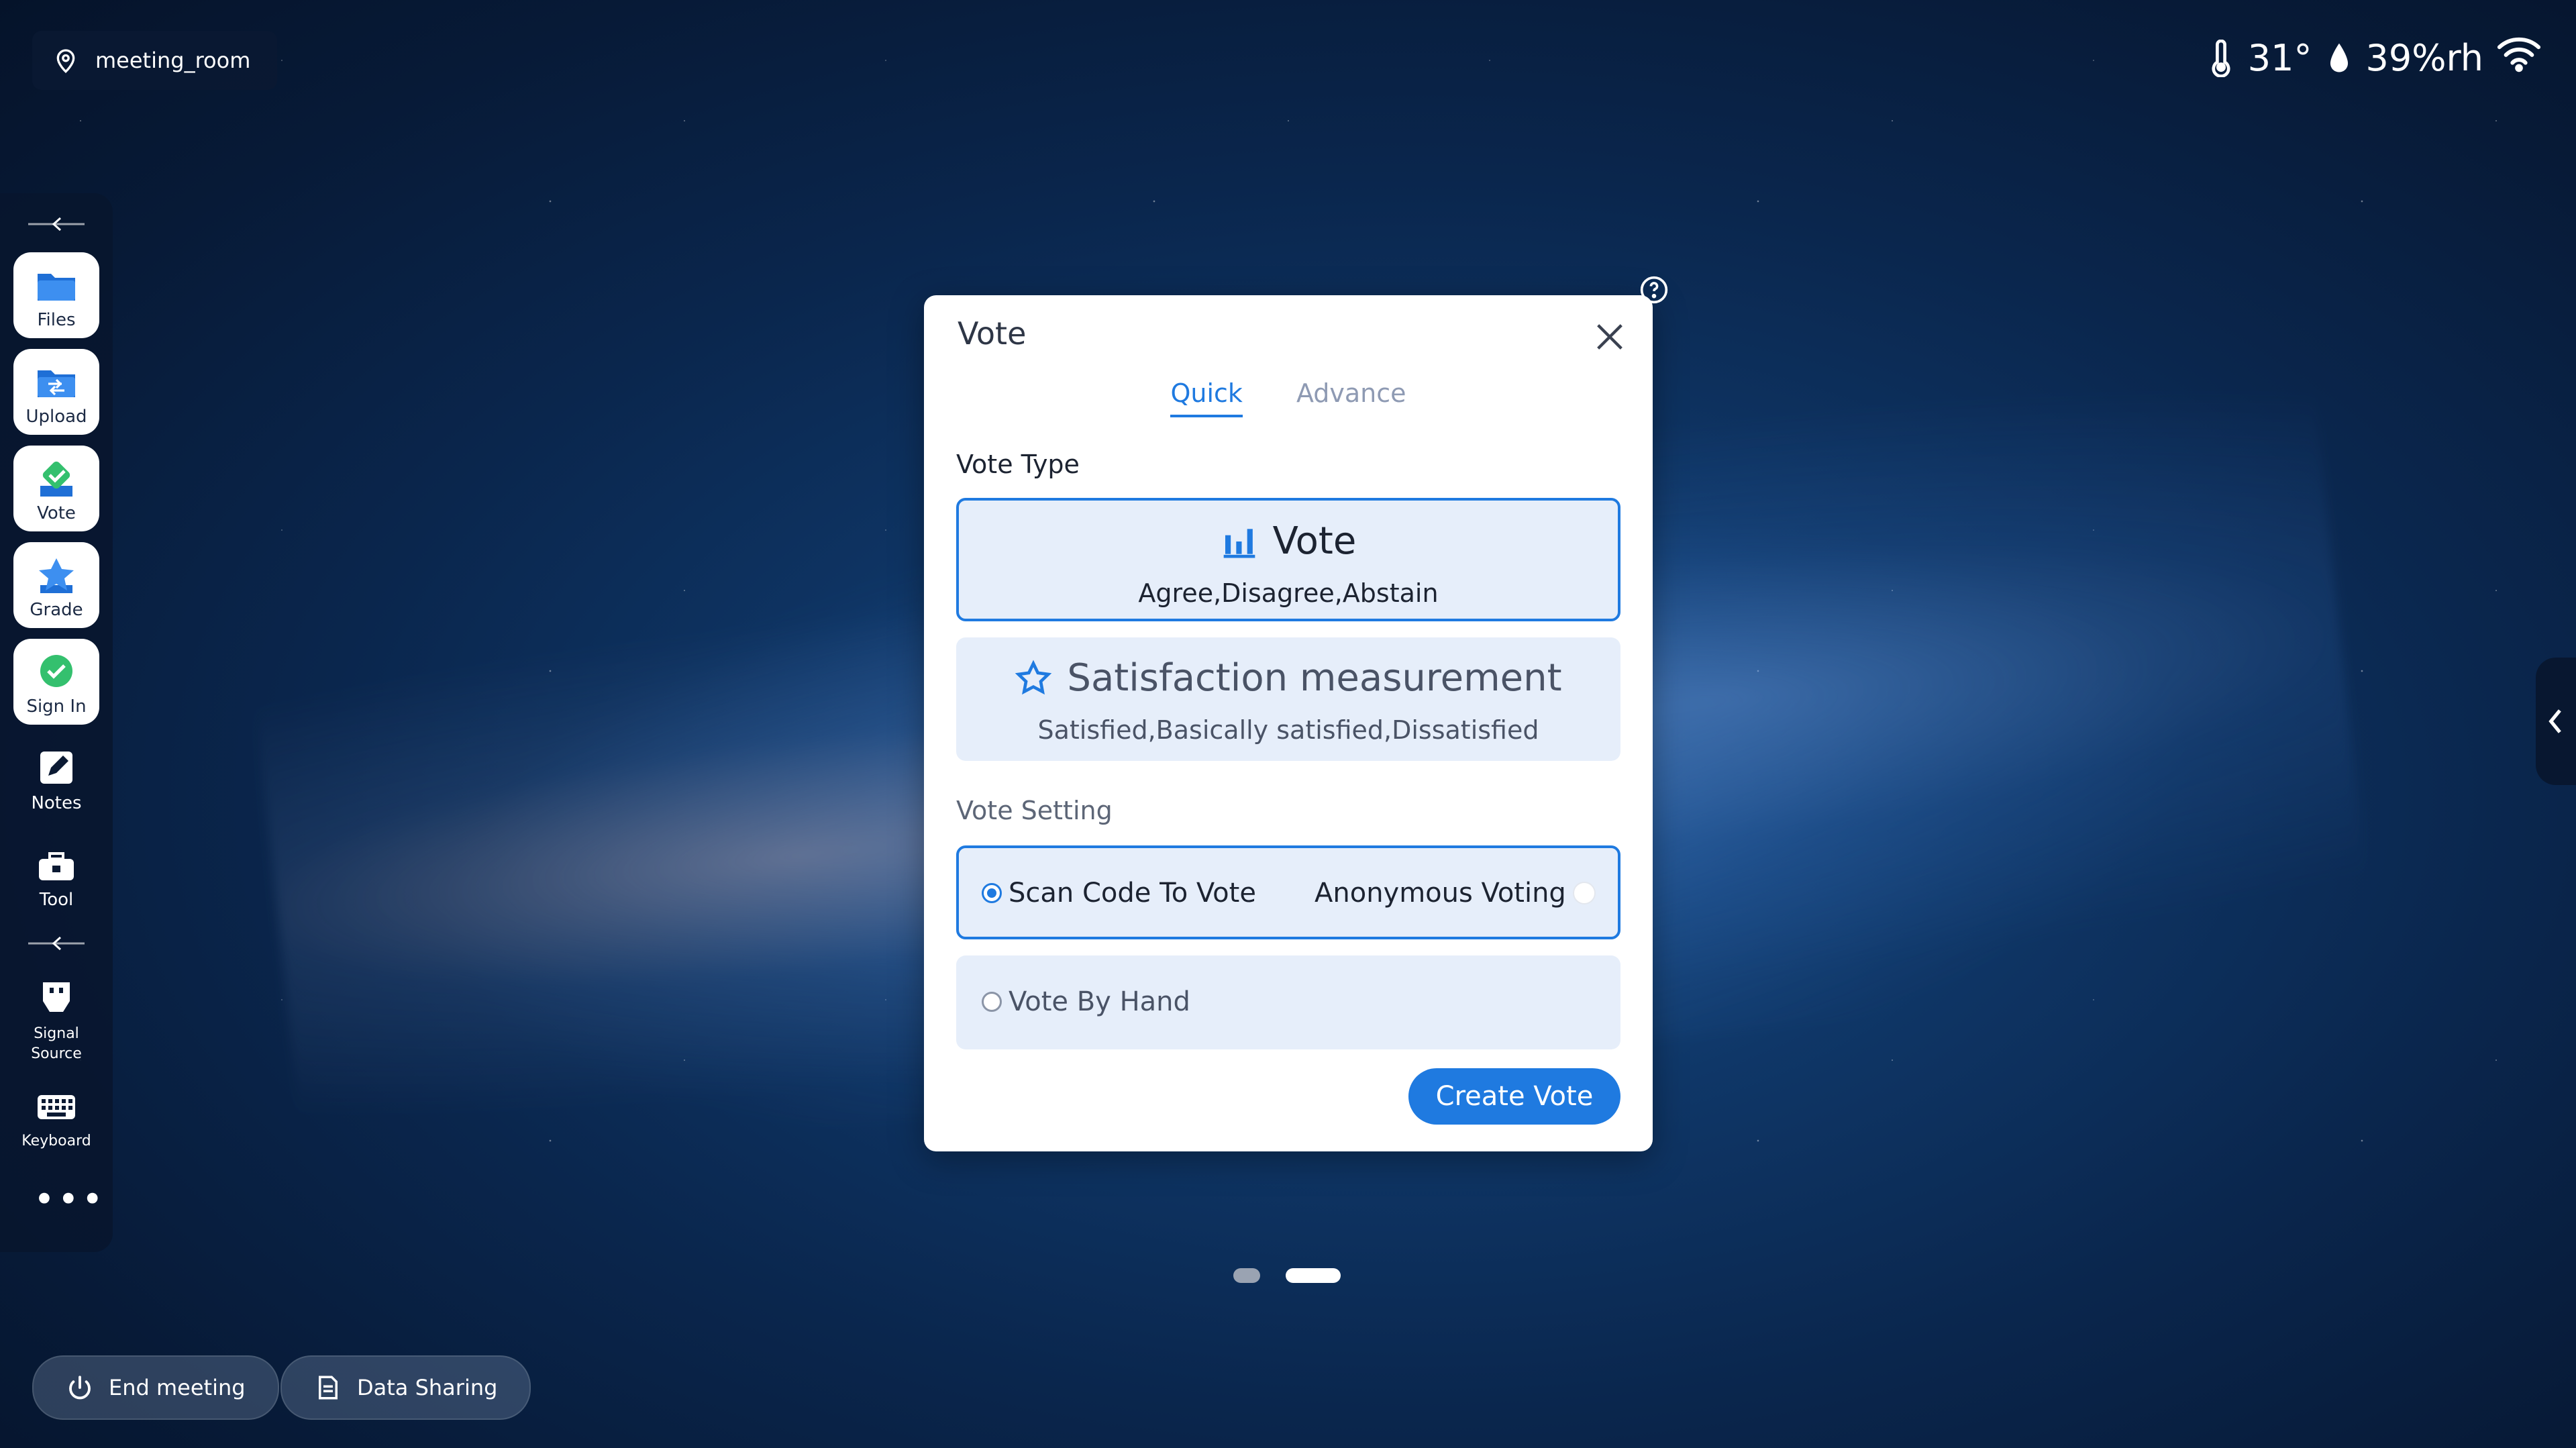 This screenshot has height=1448, width=2576. What do you see at coordinates (56, 900) in the screenshot?
I see `sidebar-item-label: Tool` at bounding box center [56, 900].